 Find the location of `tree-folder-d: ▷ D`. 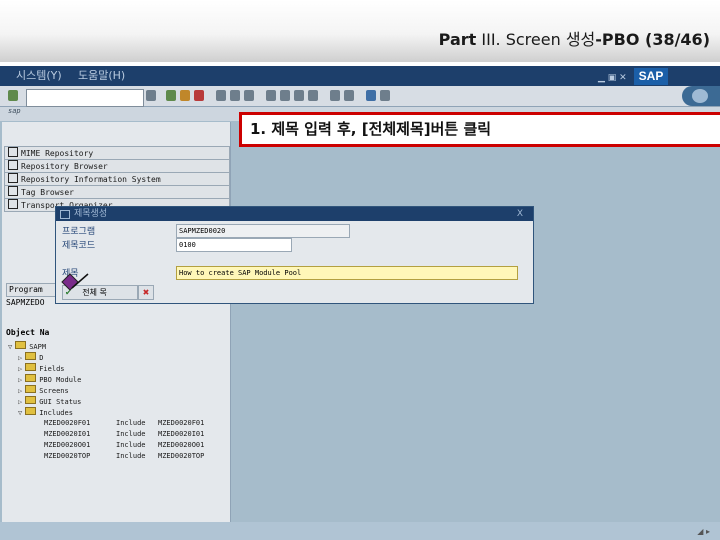

tree-folder-d: ▷ D is located at coordinates (30, 357).